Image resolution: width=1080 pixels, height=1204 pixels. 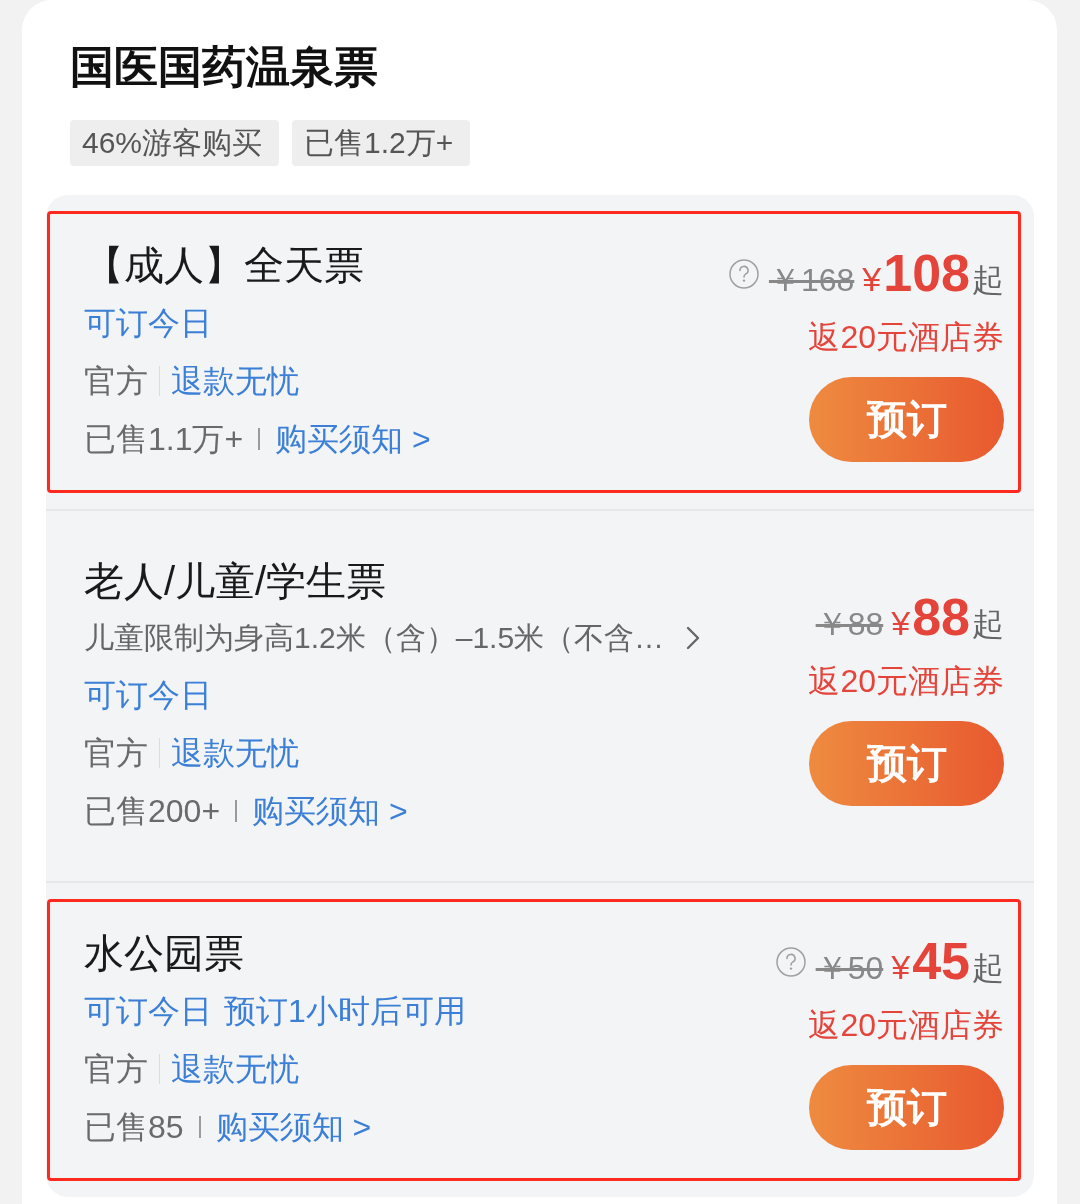 I want to click on product-title: 国医国药温泉票, so click(x=224, y=67).